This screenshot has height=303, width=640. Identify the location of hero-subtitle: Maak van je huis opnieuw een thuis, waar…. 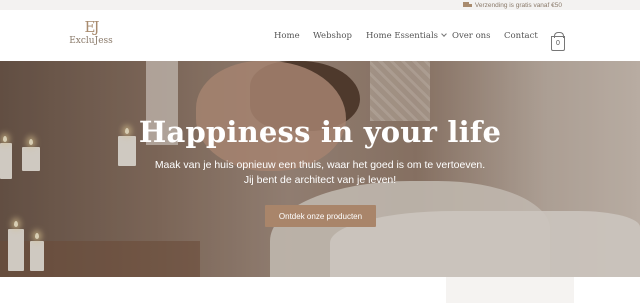
(320, 173).